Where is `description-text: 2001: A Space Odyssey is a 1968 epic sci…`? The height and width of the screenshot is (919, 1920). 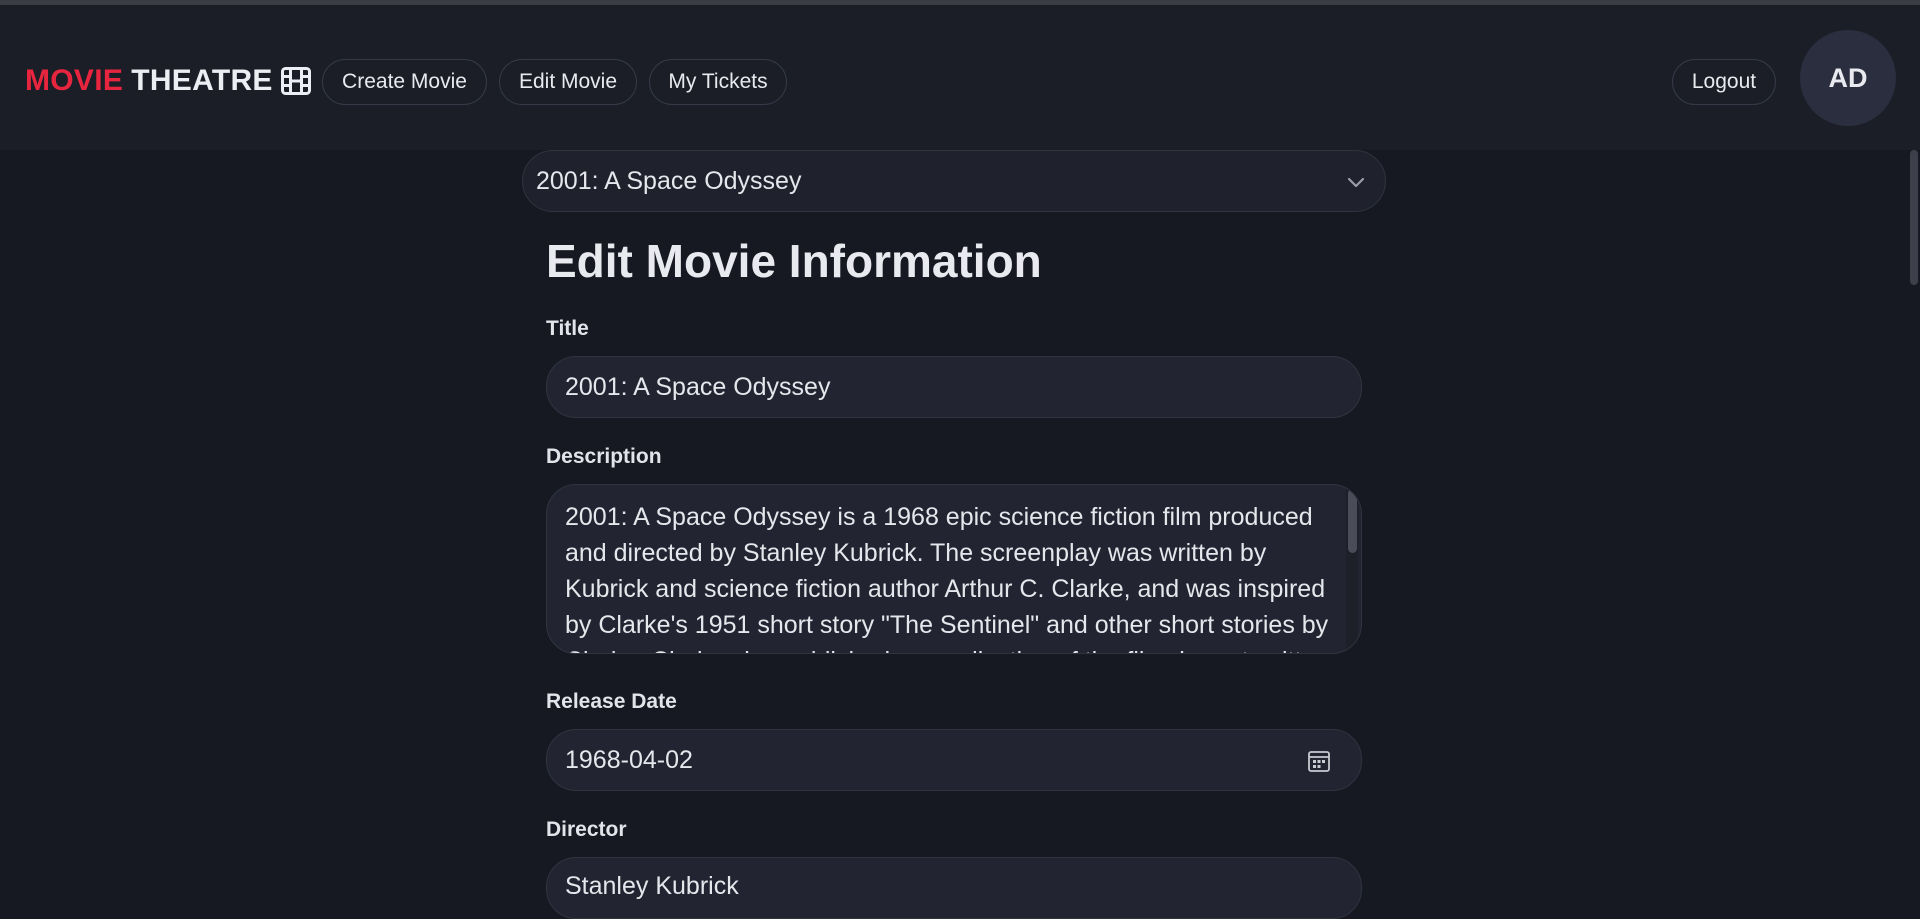 description-text: 2001: A Space Odyssey is a 1968 epic sci… is located at coordinates (947, 578).